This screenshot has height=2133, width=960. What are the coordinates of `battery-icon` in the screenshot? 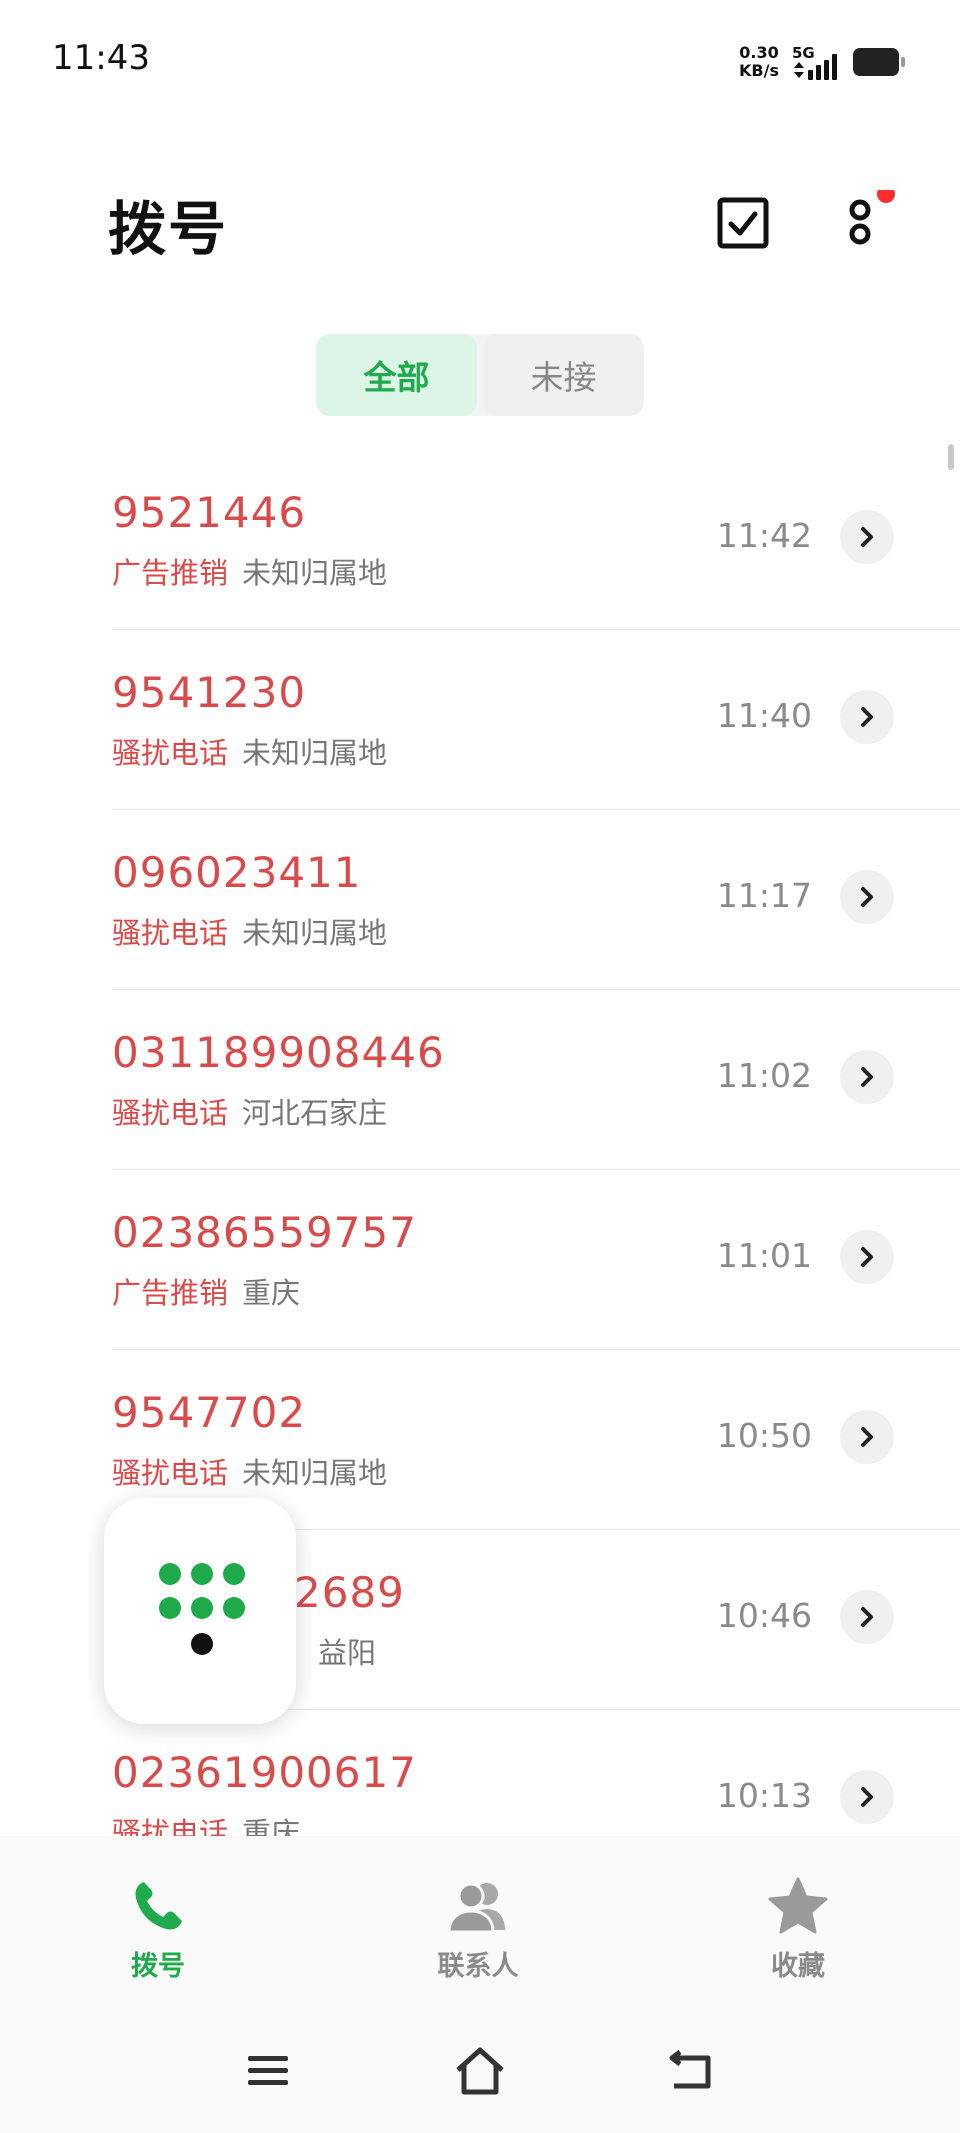 It's located at (879, 62).